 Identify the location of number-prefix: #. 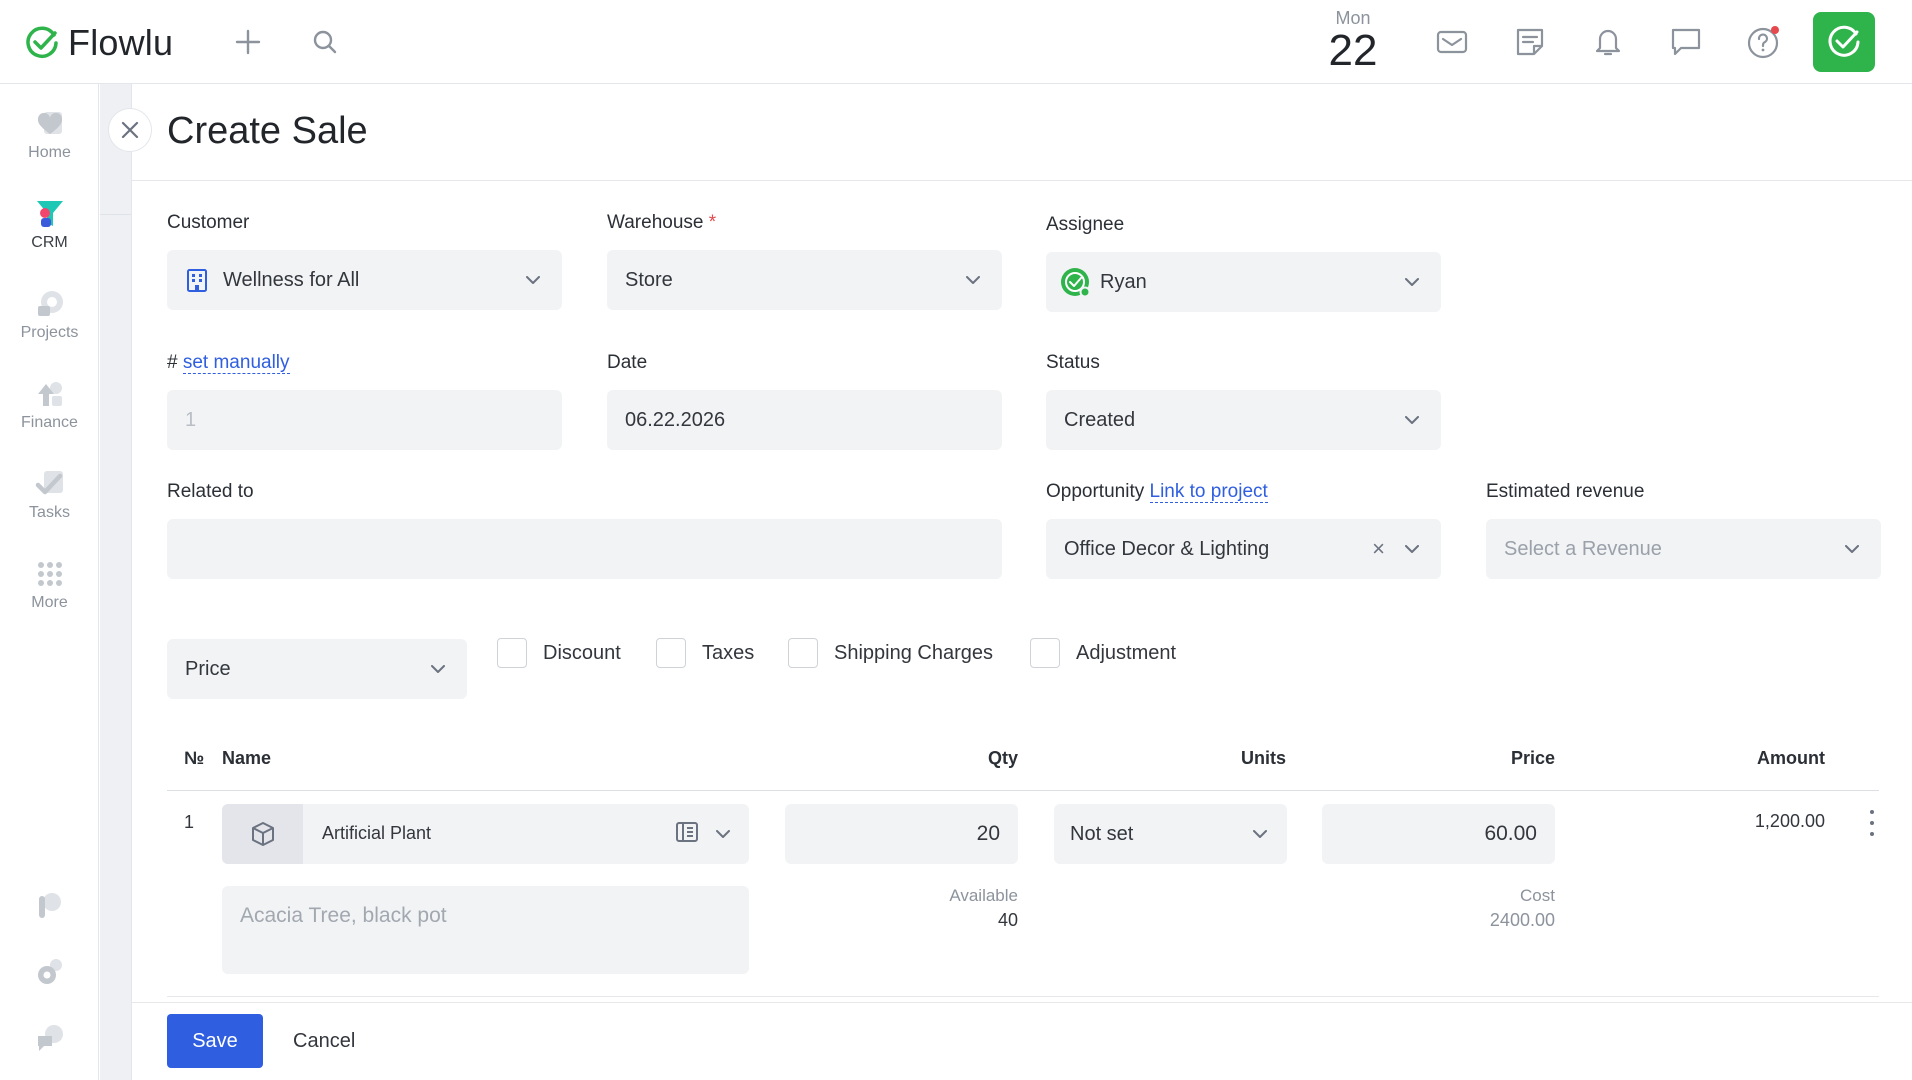
(172, 362).